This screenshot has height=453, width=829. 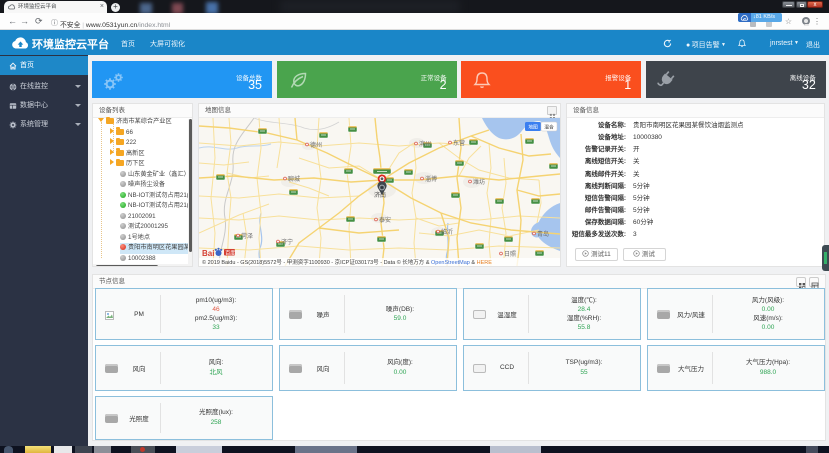 I want to click on svg-text: 青岛, so click(x=543, y=234).